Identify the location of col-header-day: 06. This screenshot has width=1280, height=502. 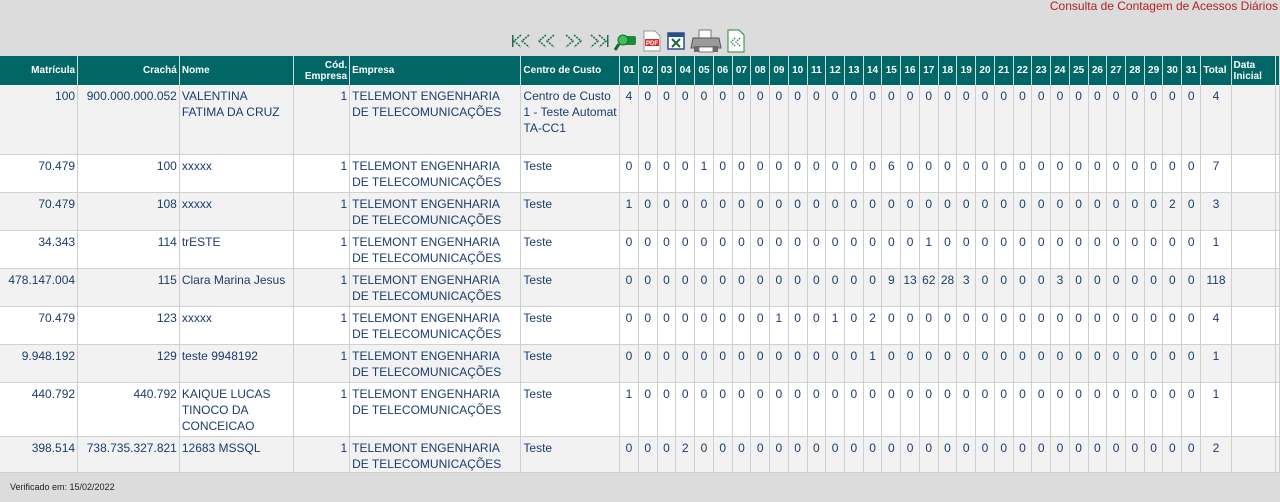
(723, 70).